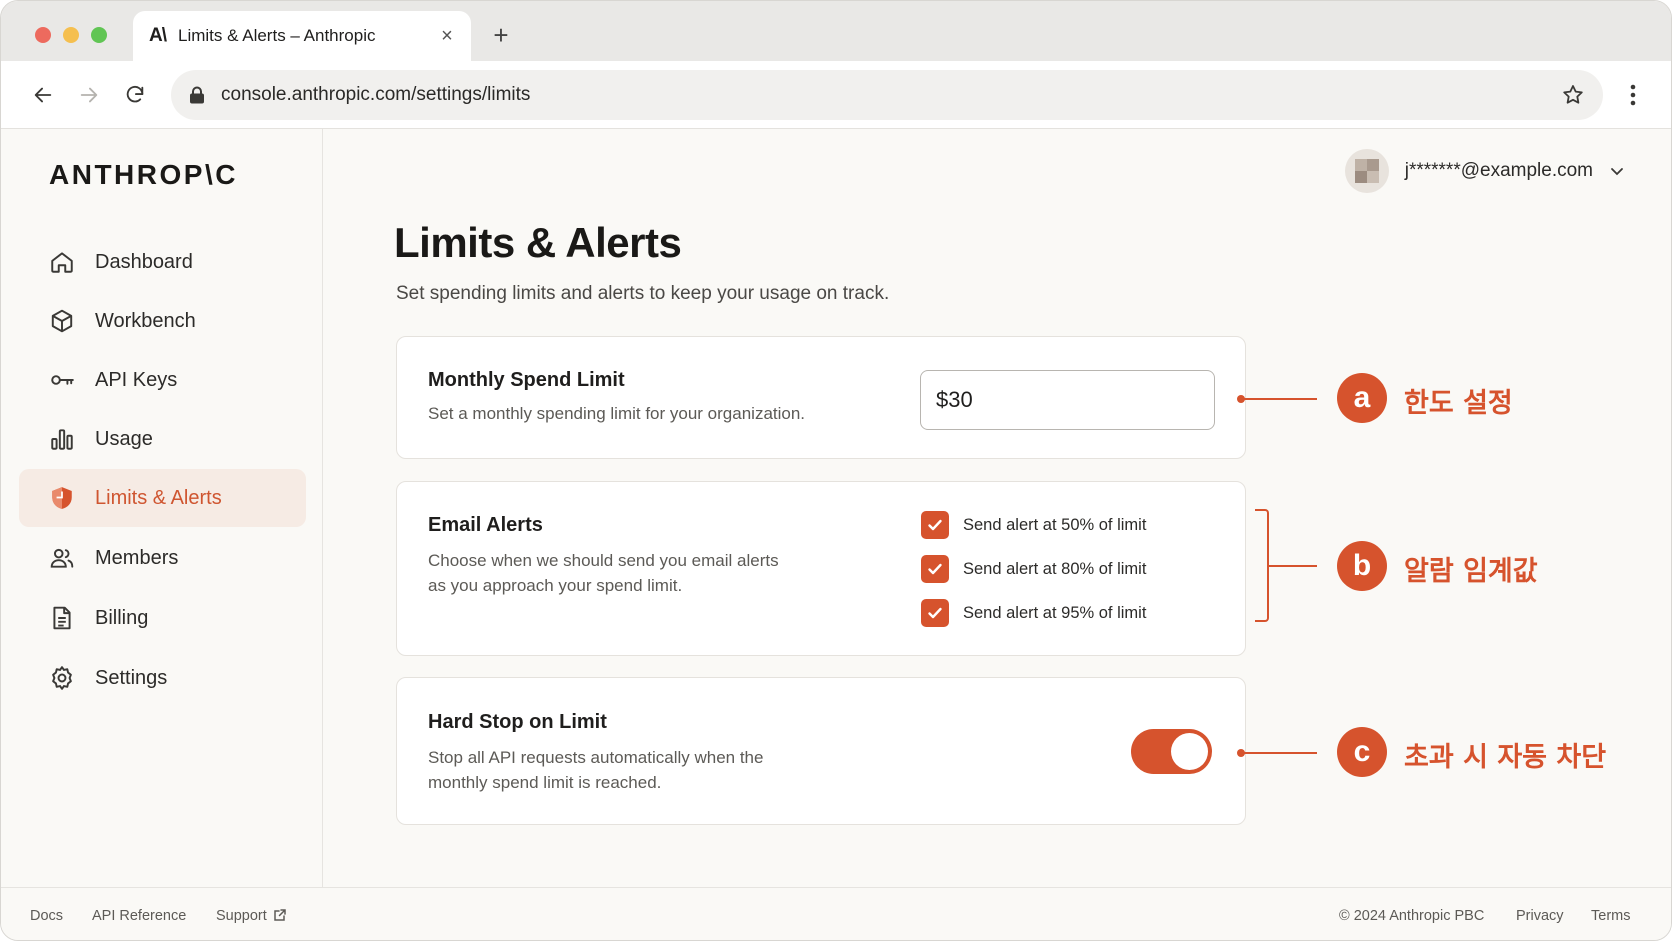  What do you see at coordinates (43, 35) in the screenshot?
I see `close-window-button` at bounding box center [43, 35].